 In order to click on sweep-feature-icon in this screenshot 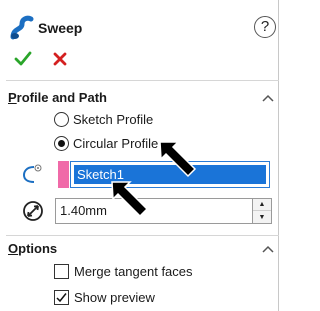, I will do `click(22, 27)`.